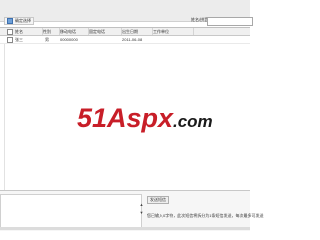  What do you see at coordinates (193, 121) in the screenshot?
I see `watermark-suffix: .com` at bounding box center [193, 121].